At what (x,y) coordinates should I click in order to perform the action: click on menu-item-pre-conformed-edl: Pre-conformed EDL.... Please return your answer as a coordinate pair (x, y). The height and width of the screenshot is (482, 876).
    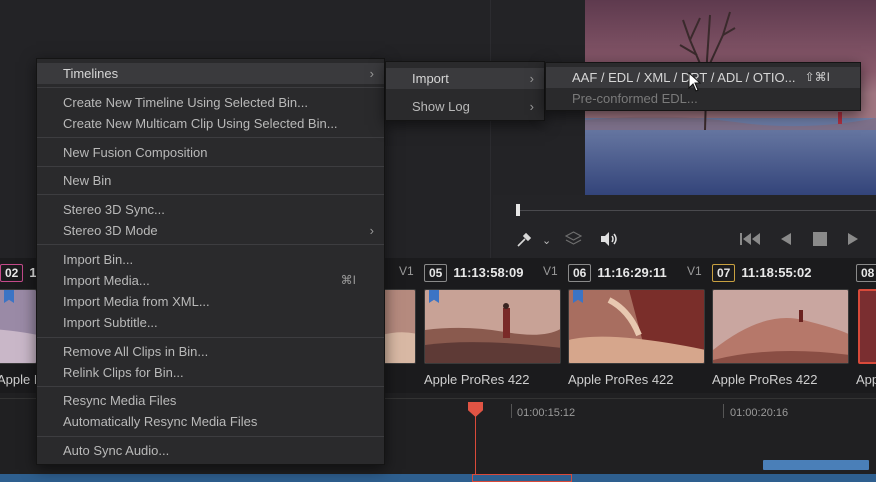
    Looking at the image, I should click on (703, 98).